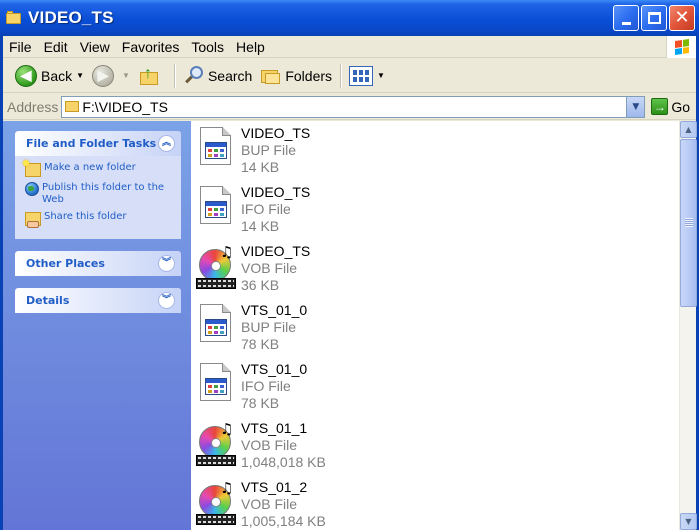 This screenshot has width=699, height=530. What do you see at coordinates (361, 75) in the screenshot?
I see `views-icon` at bounding box center [361, 75].